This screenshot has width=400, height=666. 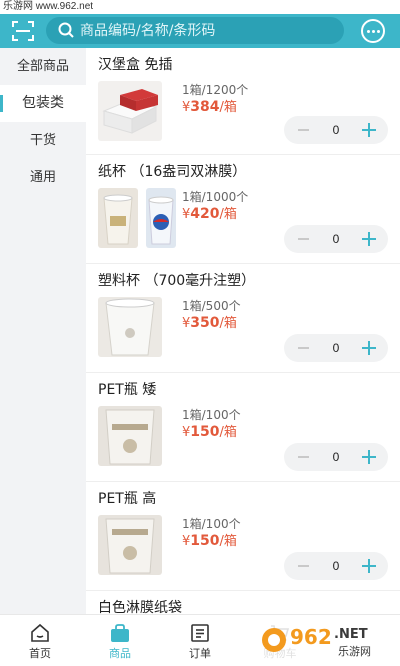 What do you see at coordinates (205, 30) in the screenshot?
I see `search-input` at bounding box center [205, 30].